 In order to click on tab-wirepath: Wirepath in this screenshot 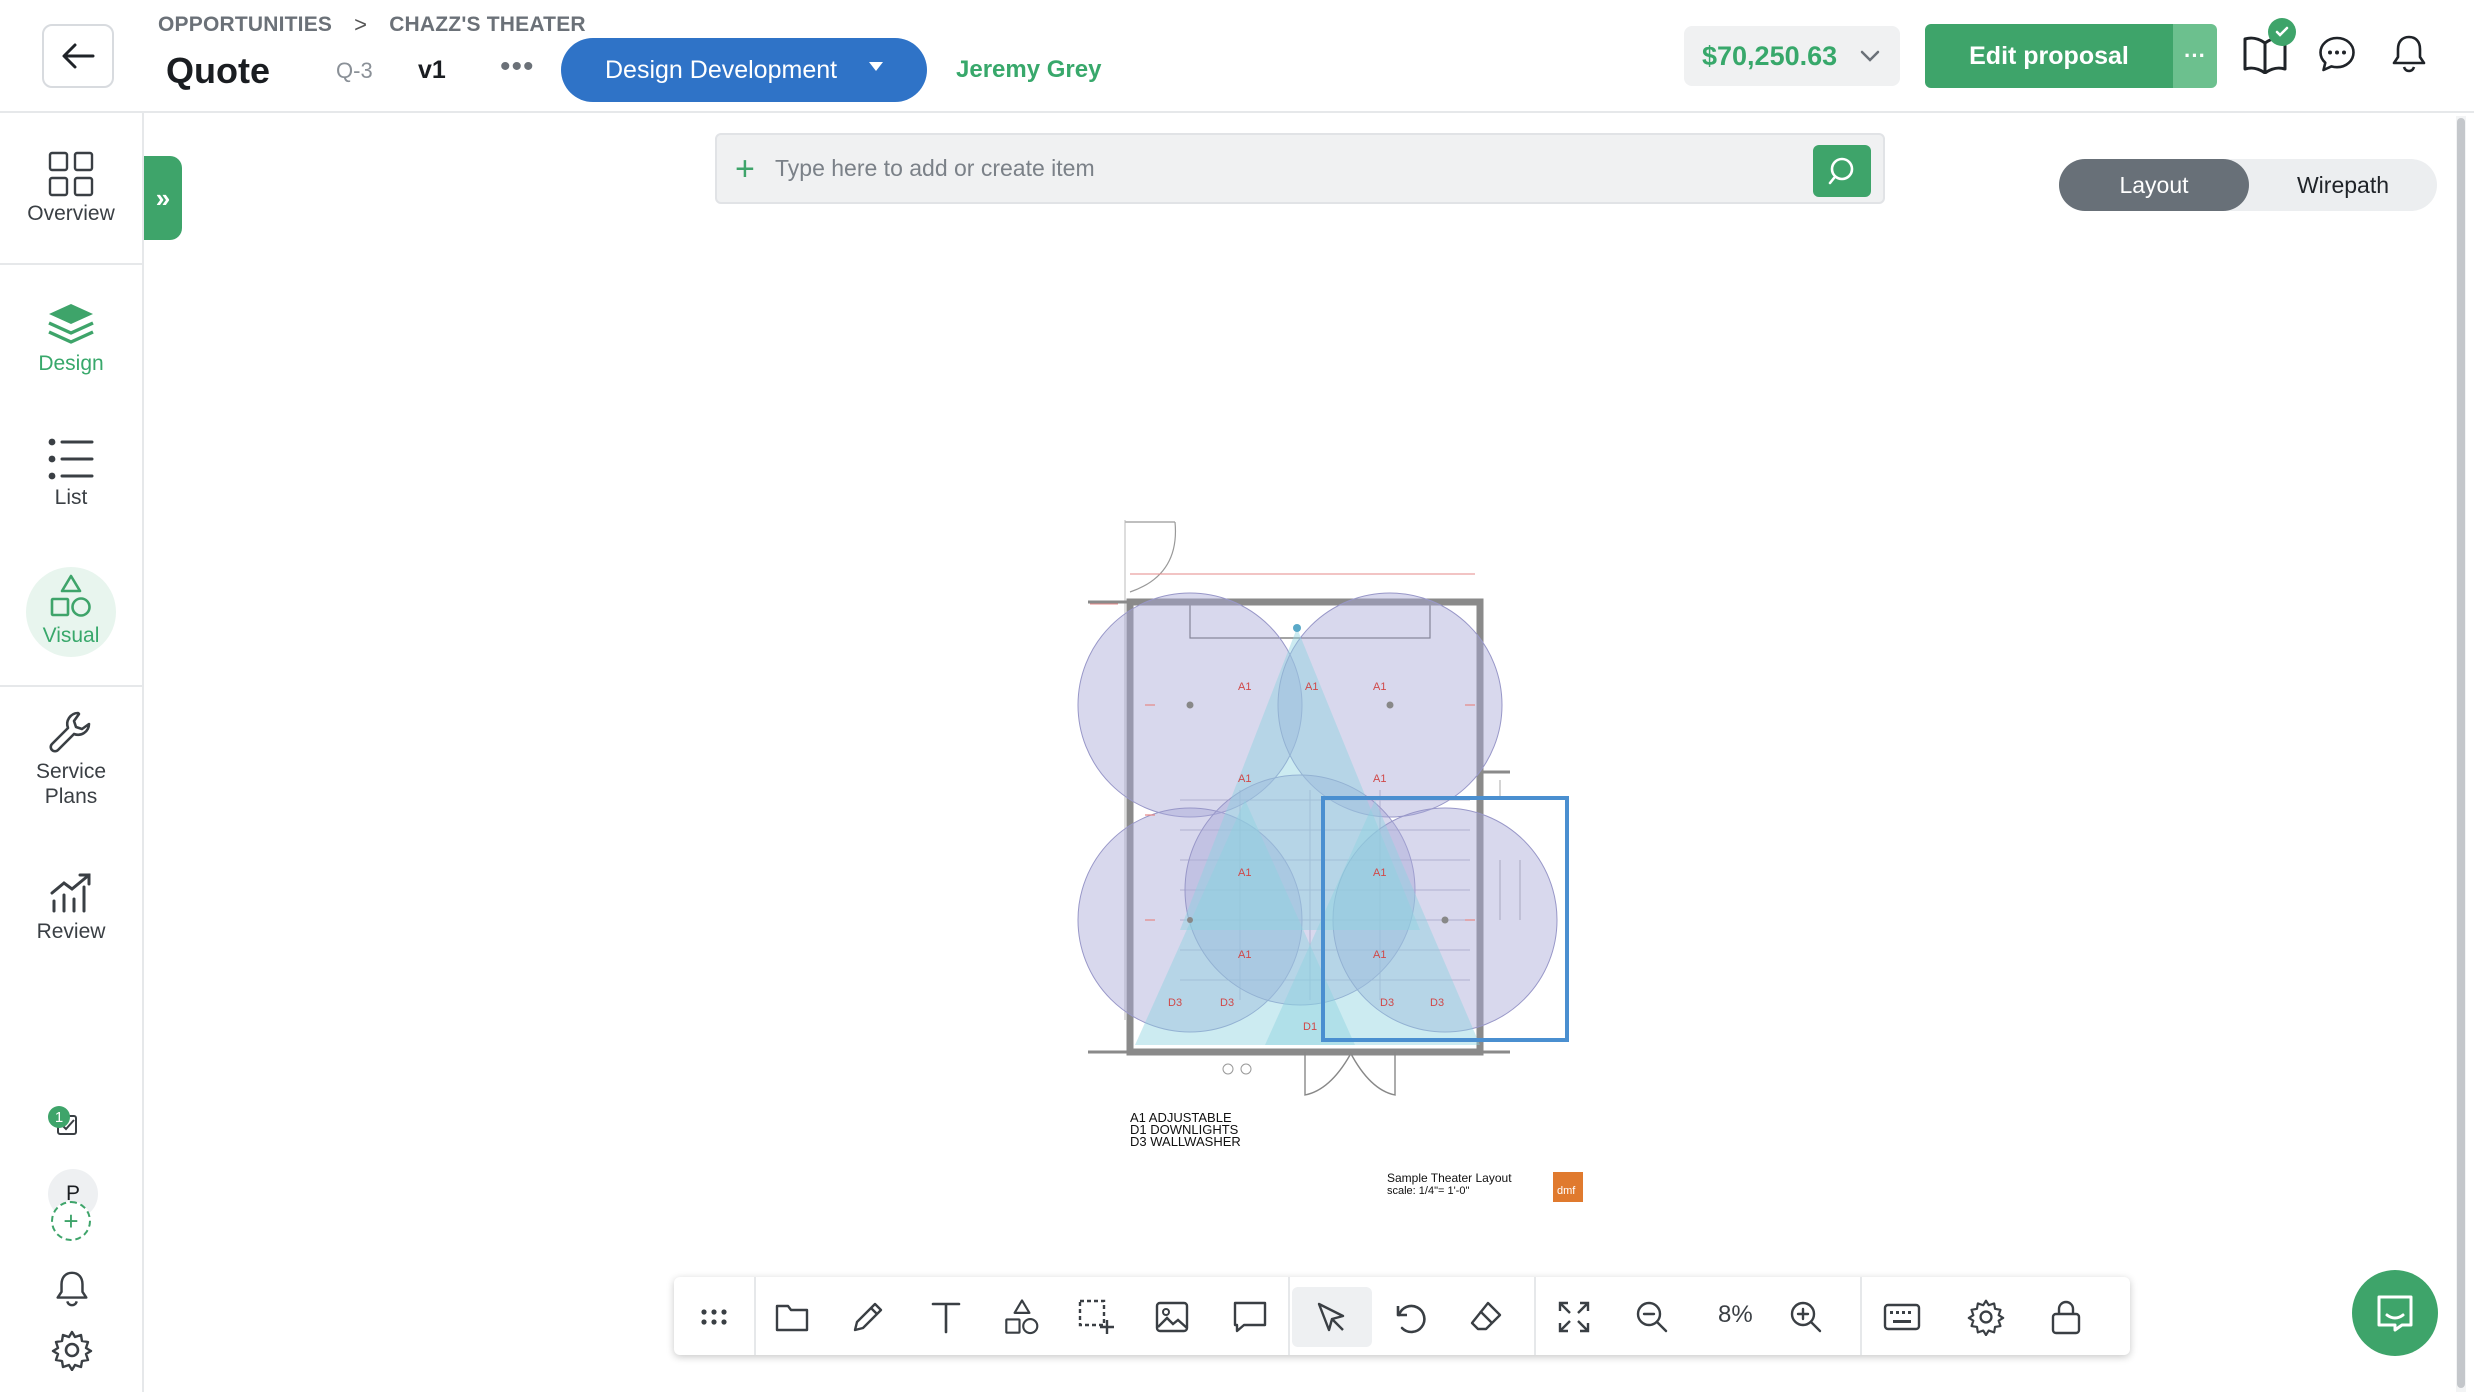, I will do `click(2343, 185)`.